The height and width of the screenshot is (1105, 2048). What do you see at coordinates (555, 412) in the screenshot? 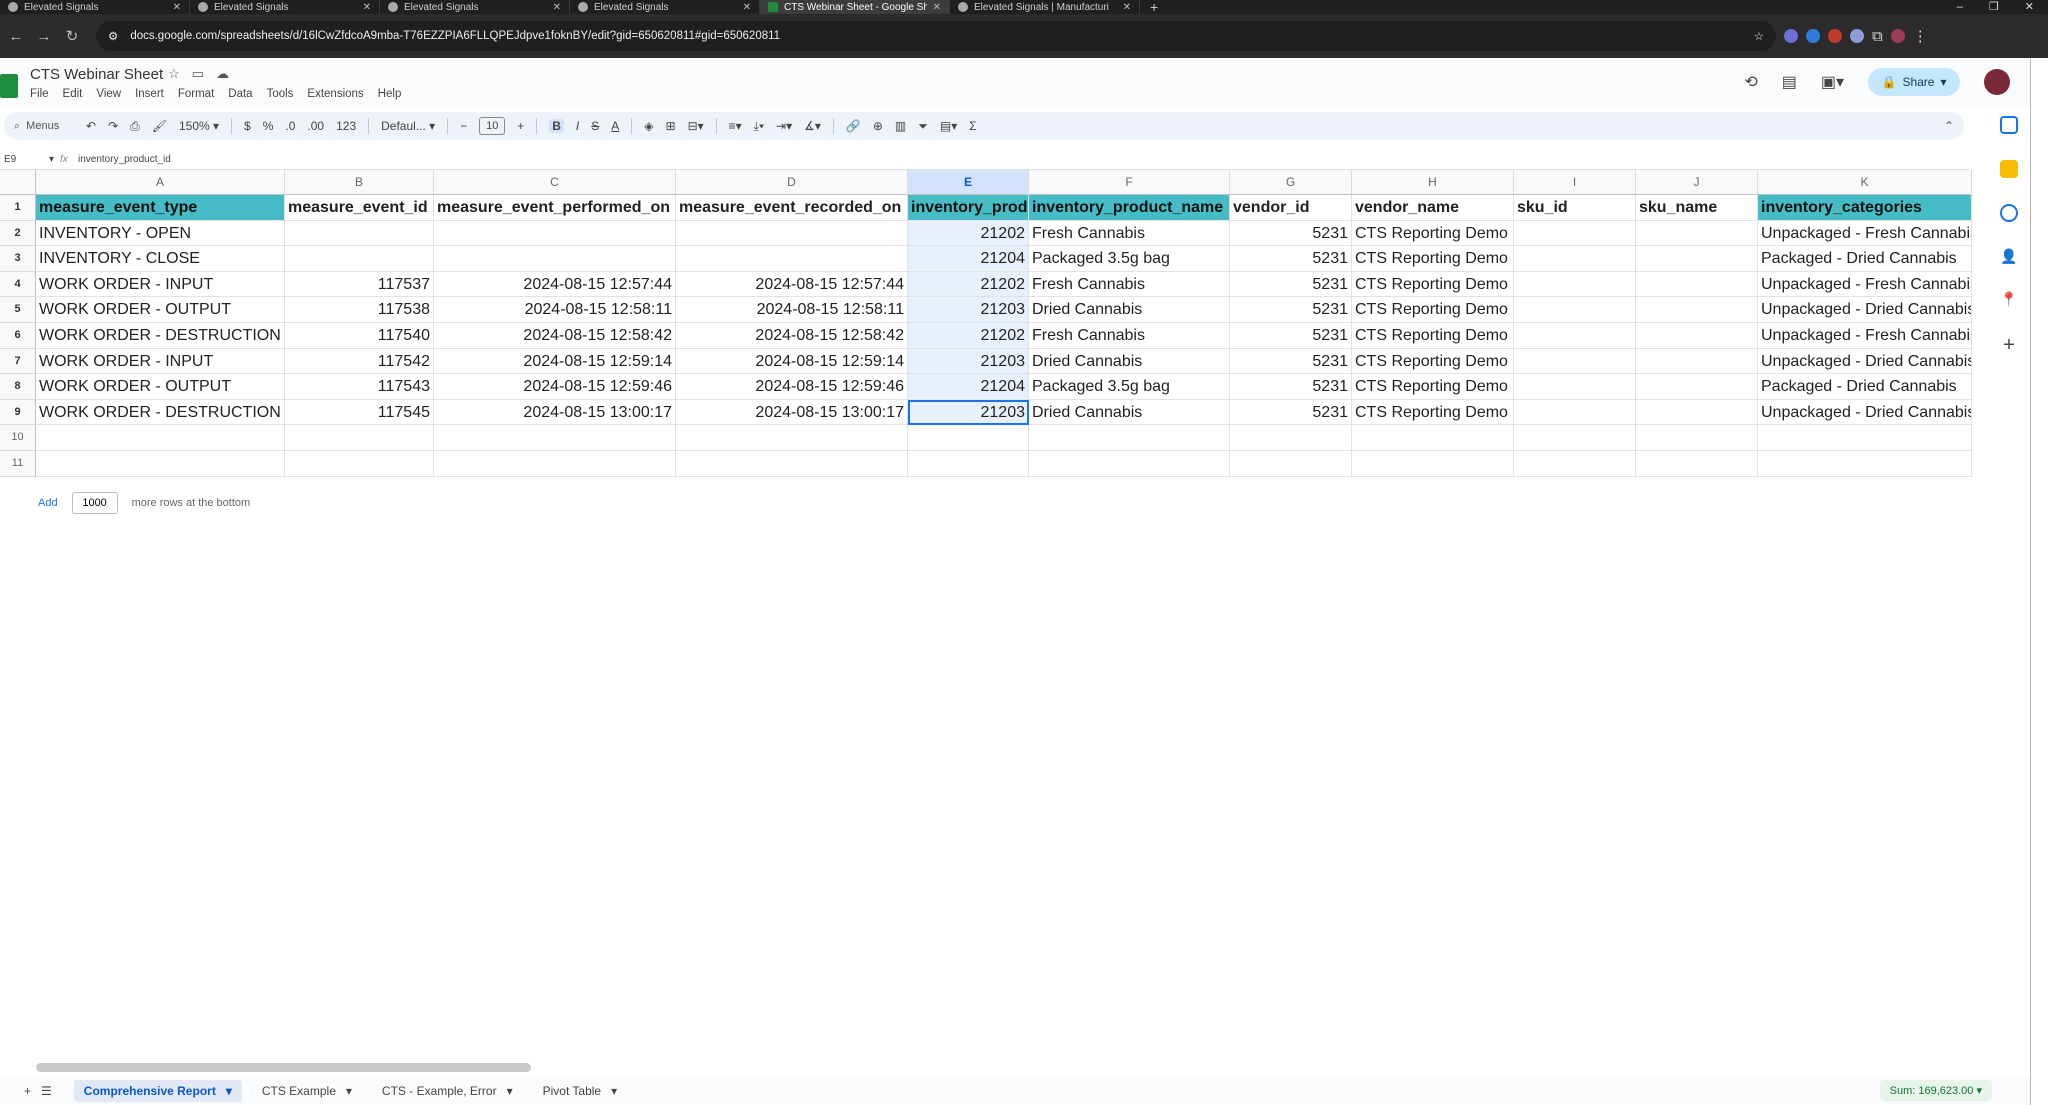
I see `grid-cell: 2024-08-15 13:00:17` at bounding box center [555, 412].